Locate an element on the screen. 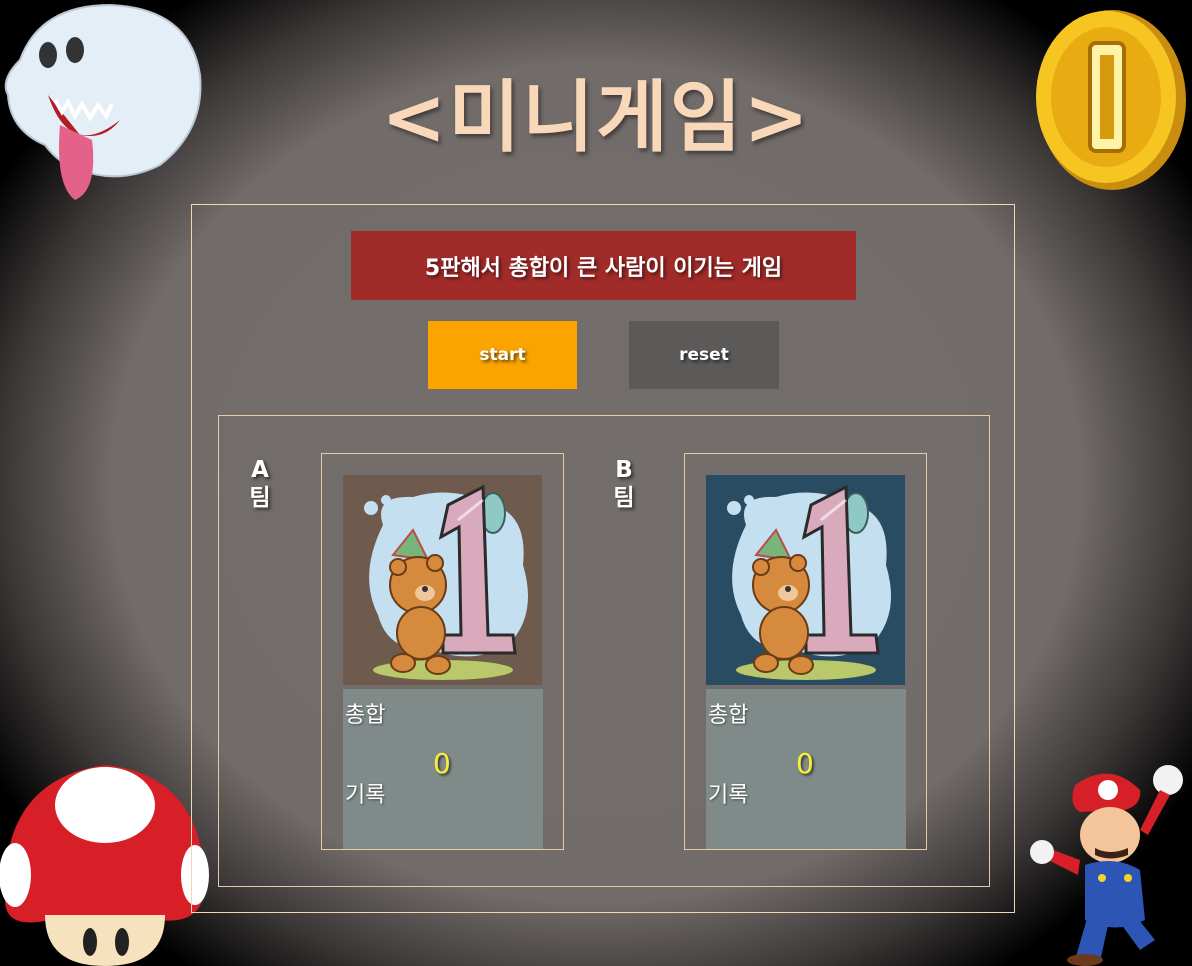 Image resolution: width=1192 pixels, height=966 pixels. team-a-card: 총합 0 기록 is located at coordinates (442, 651).